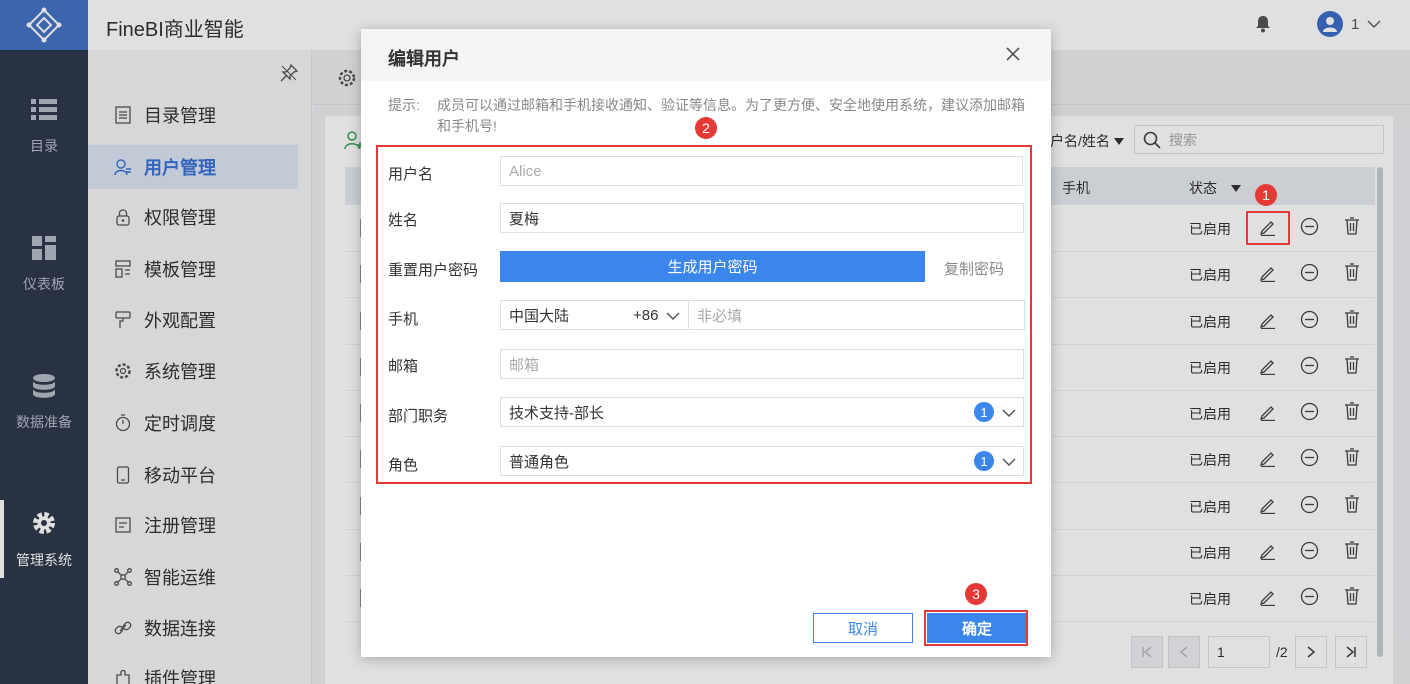  I want to click on close-icon, so click(1013, 55).